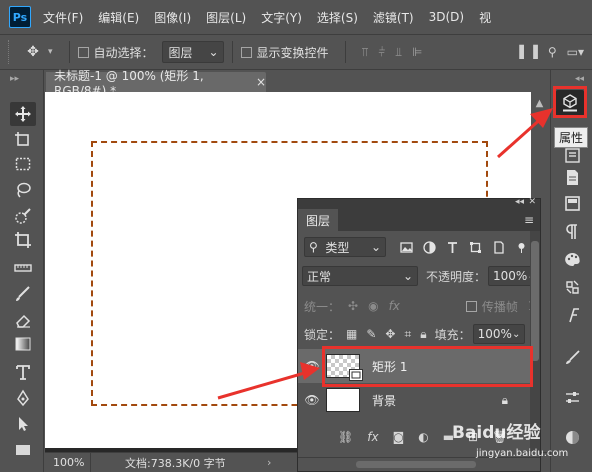 This screenshot has width=592, height=472. I want to click on show-transform-checkbox, so click(246, 52).